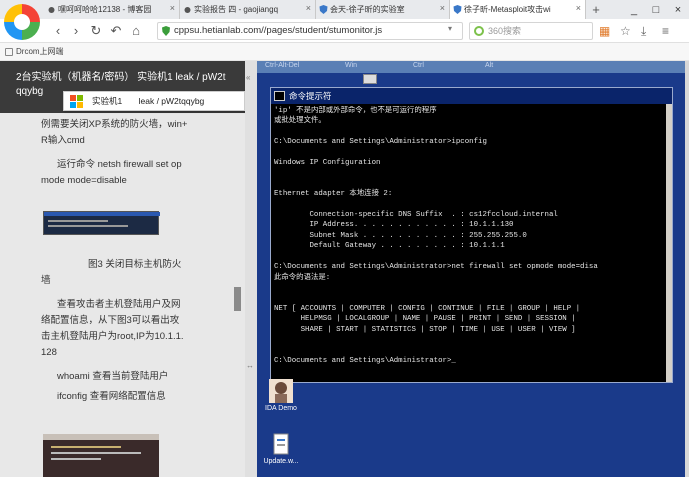  I want to click on para1-line2: R输入cmd, so click(63, 140).